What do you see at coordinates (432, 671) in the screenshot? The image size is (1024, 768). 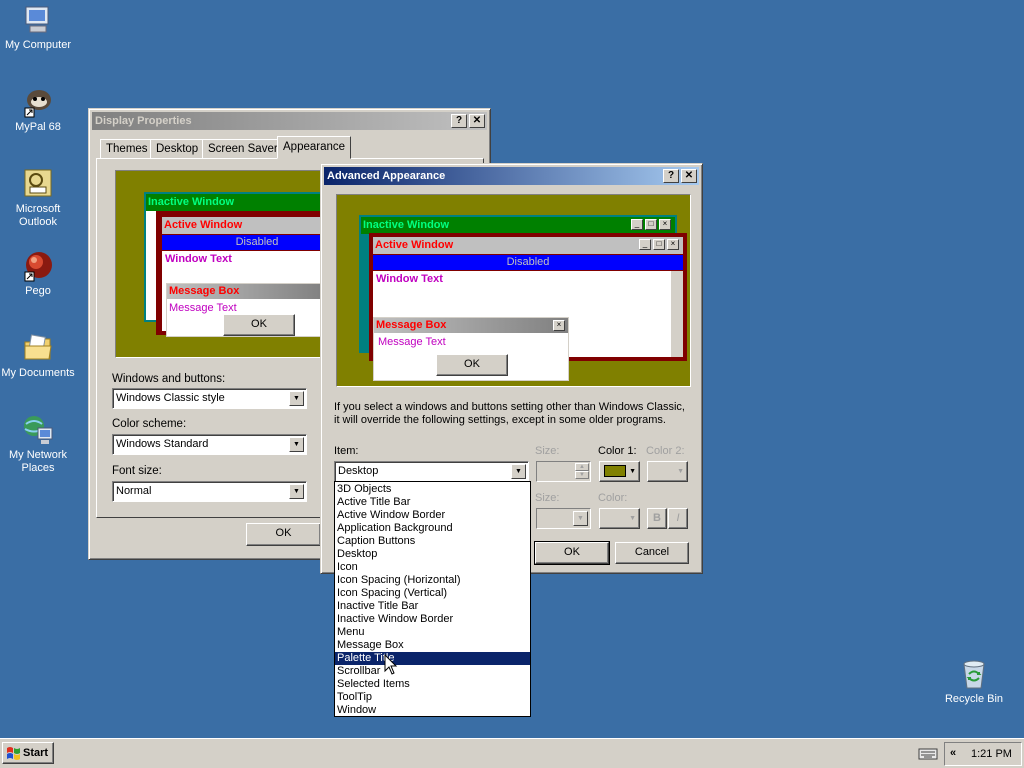 I see `list-item: Scrollbar` at bounding box center [432, 671].